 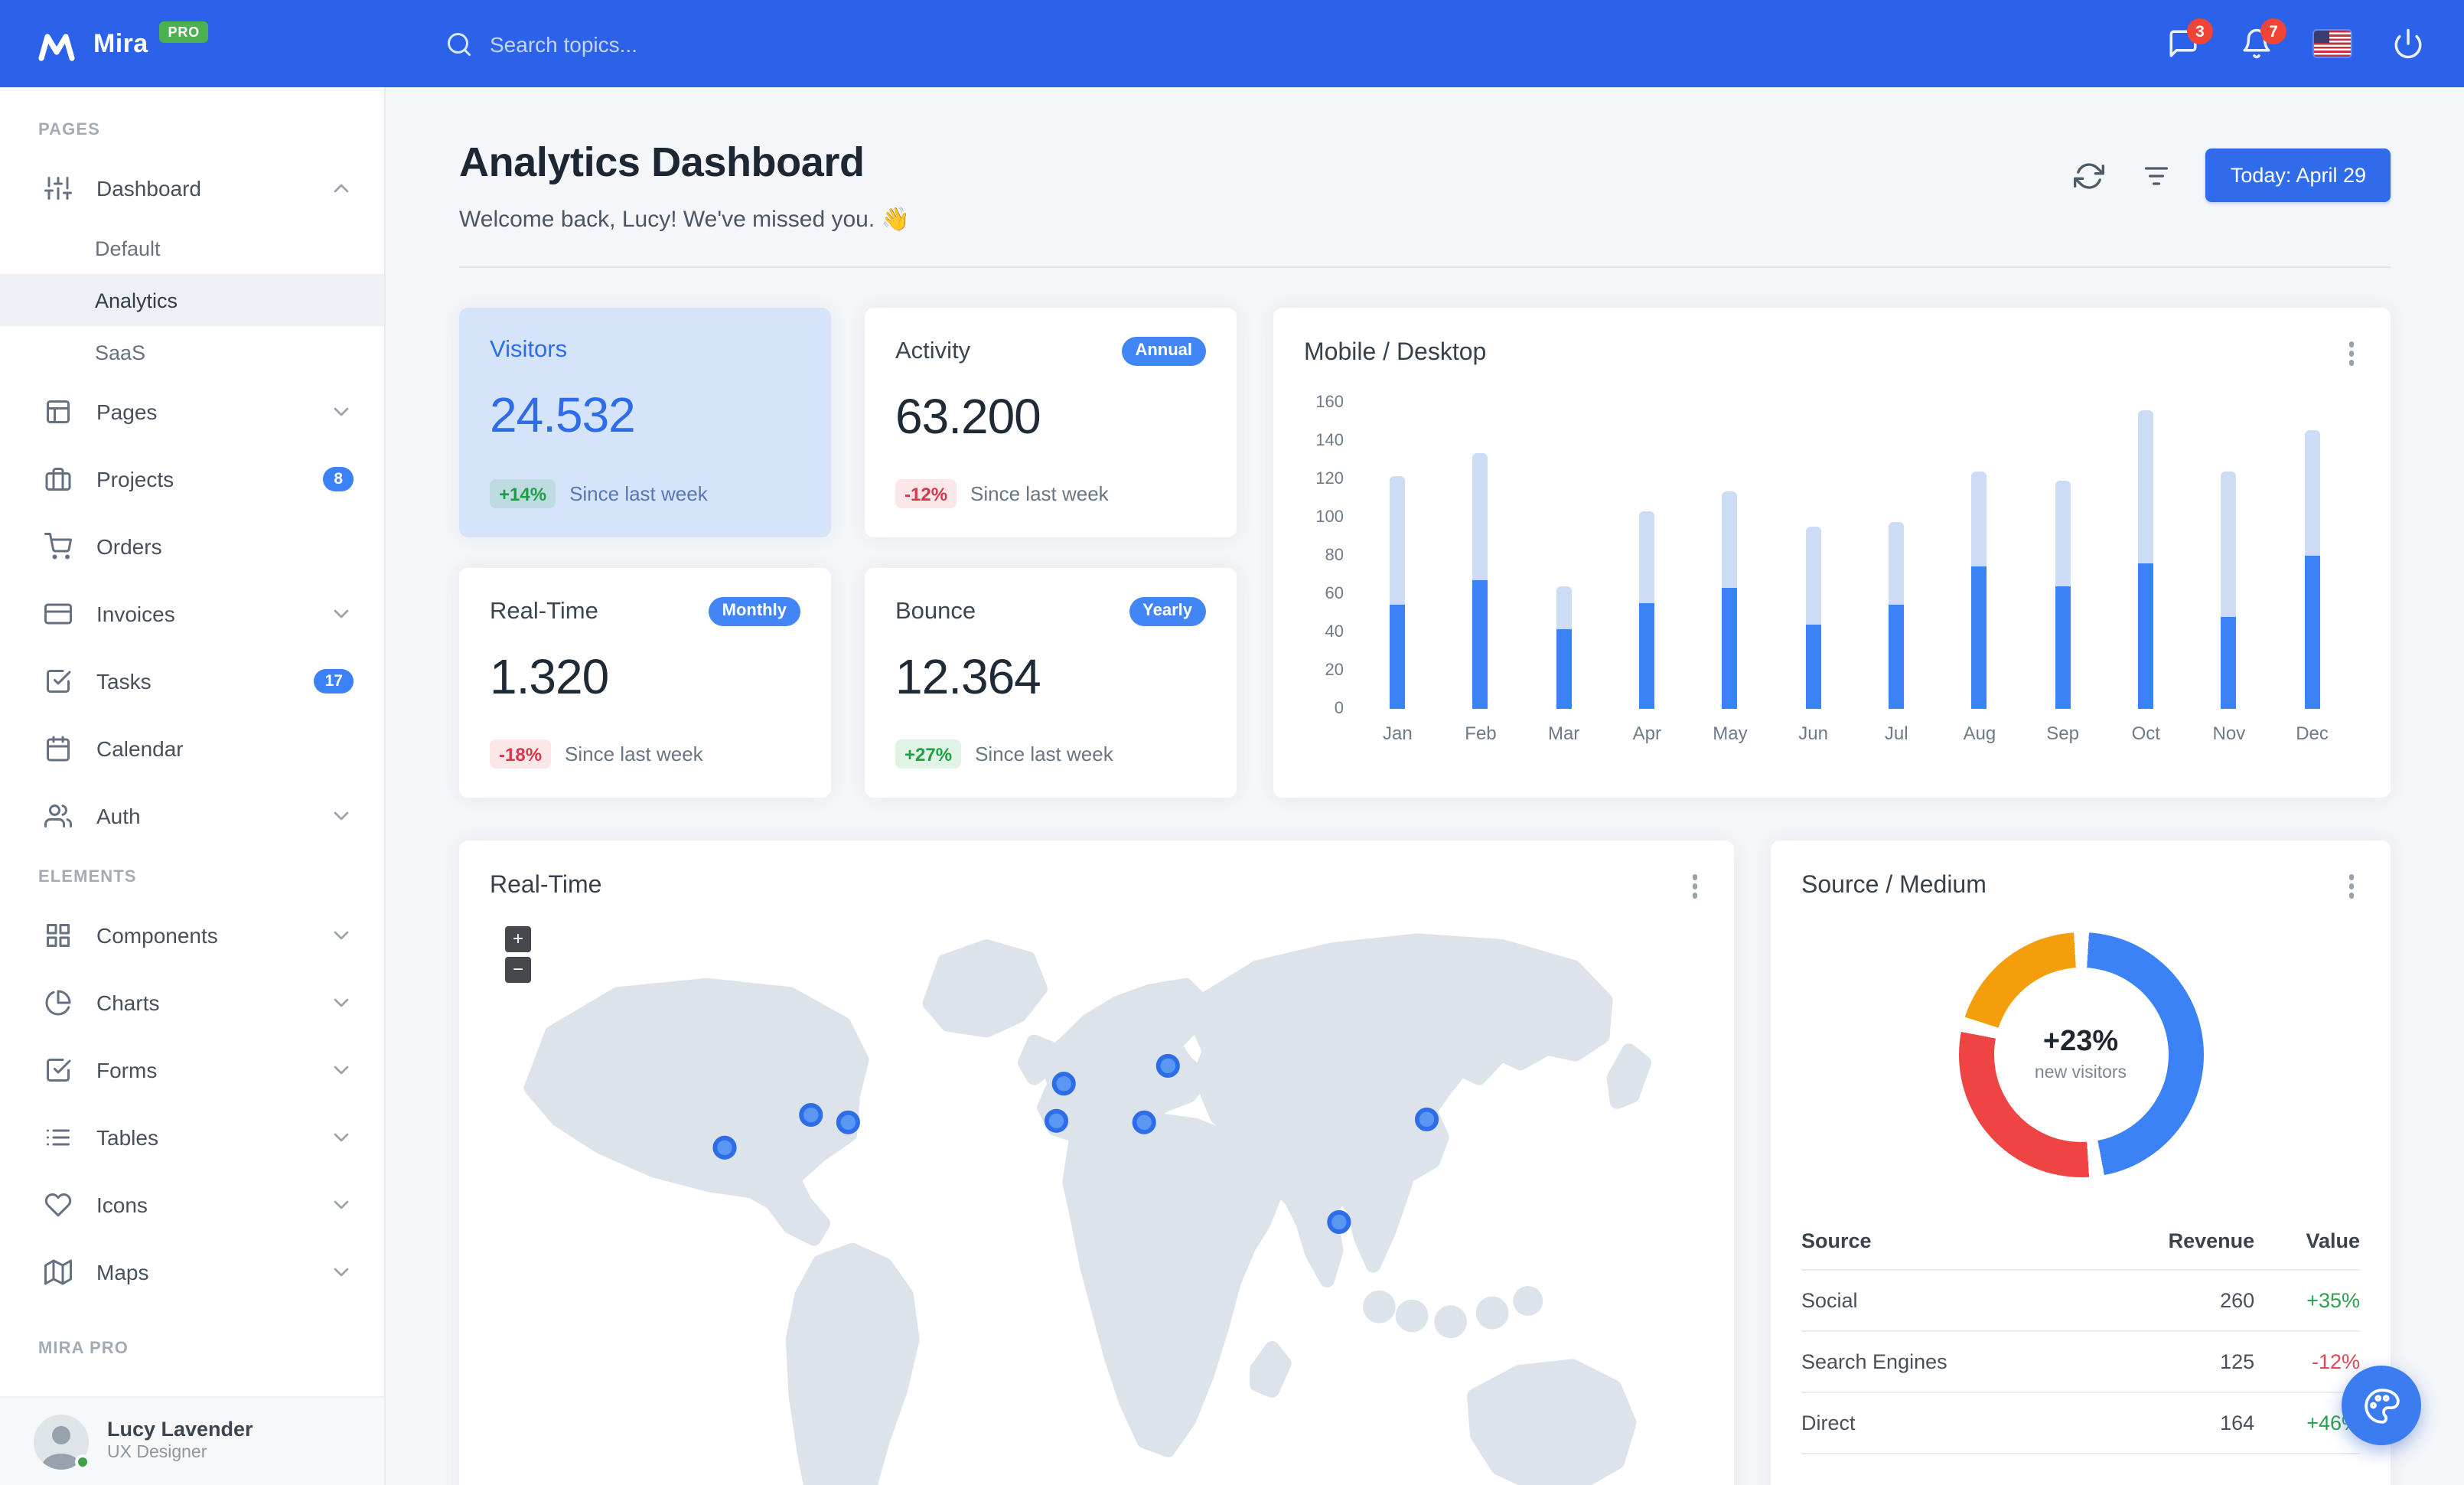 I want to click on heart-icon, so click(x=58, y=1205).